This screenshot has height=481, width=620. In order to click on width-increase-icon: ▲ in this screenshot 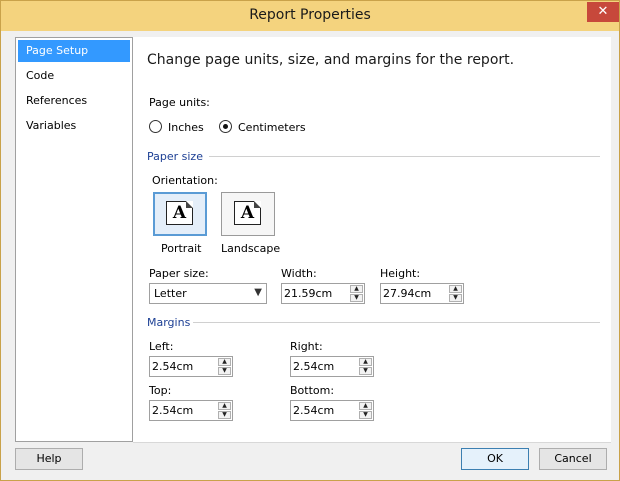, I will do `click(356, 289)`.